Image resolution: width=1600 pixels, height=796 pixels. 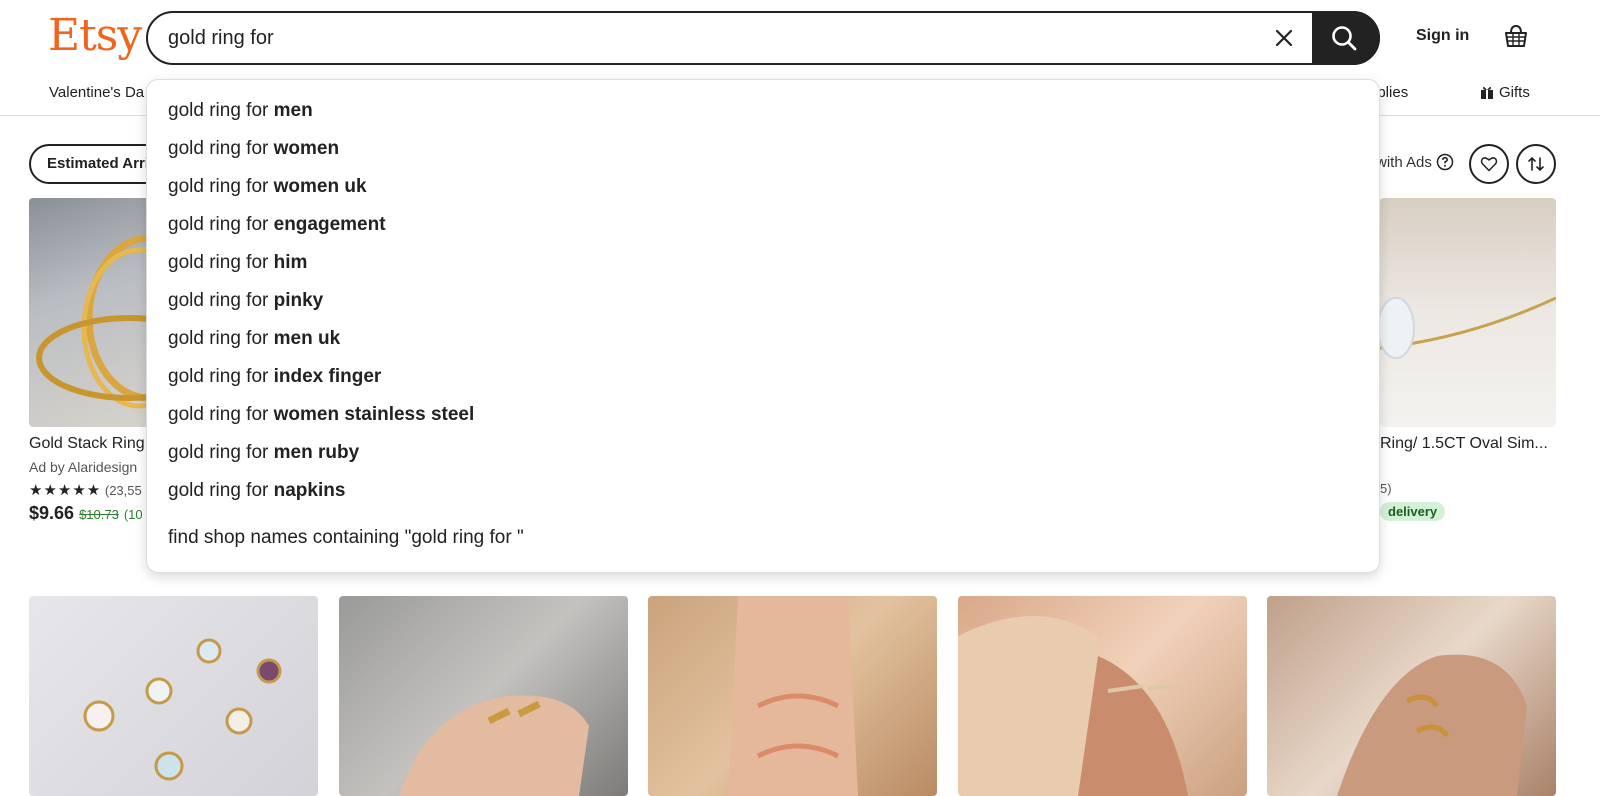 I want to click on suggestion-completion: him, so click(x=290, y=262).